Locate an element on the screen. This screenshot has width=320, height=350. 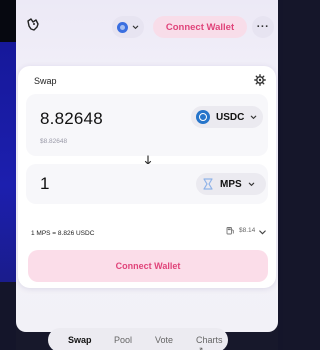
input-usd-value: $8.82648 is located at coordinates (54, 141).